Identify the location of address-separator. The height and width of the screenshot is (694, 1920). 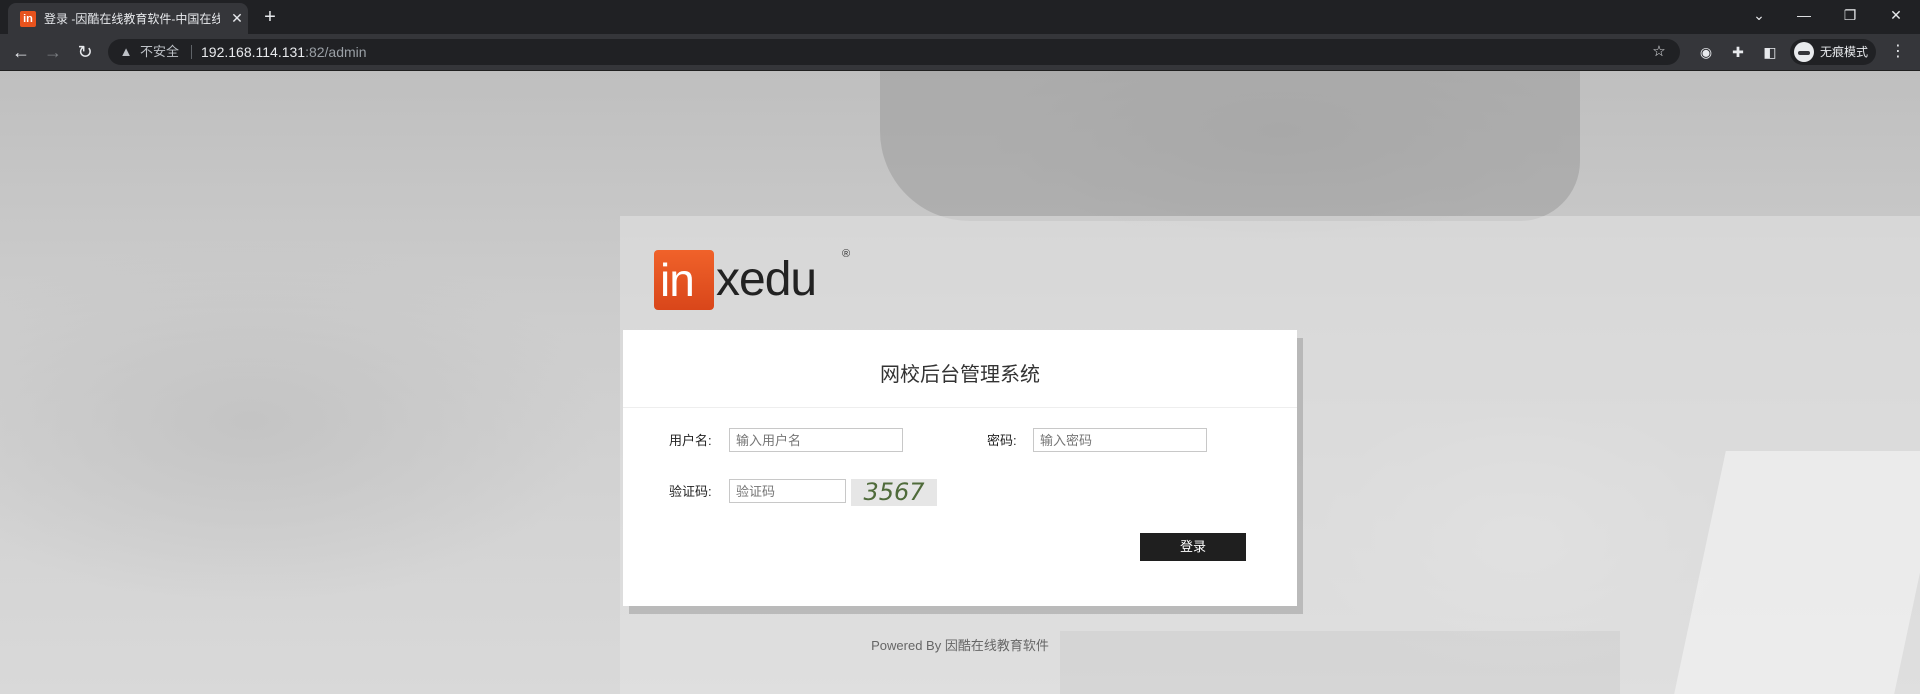
(191, 52).